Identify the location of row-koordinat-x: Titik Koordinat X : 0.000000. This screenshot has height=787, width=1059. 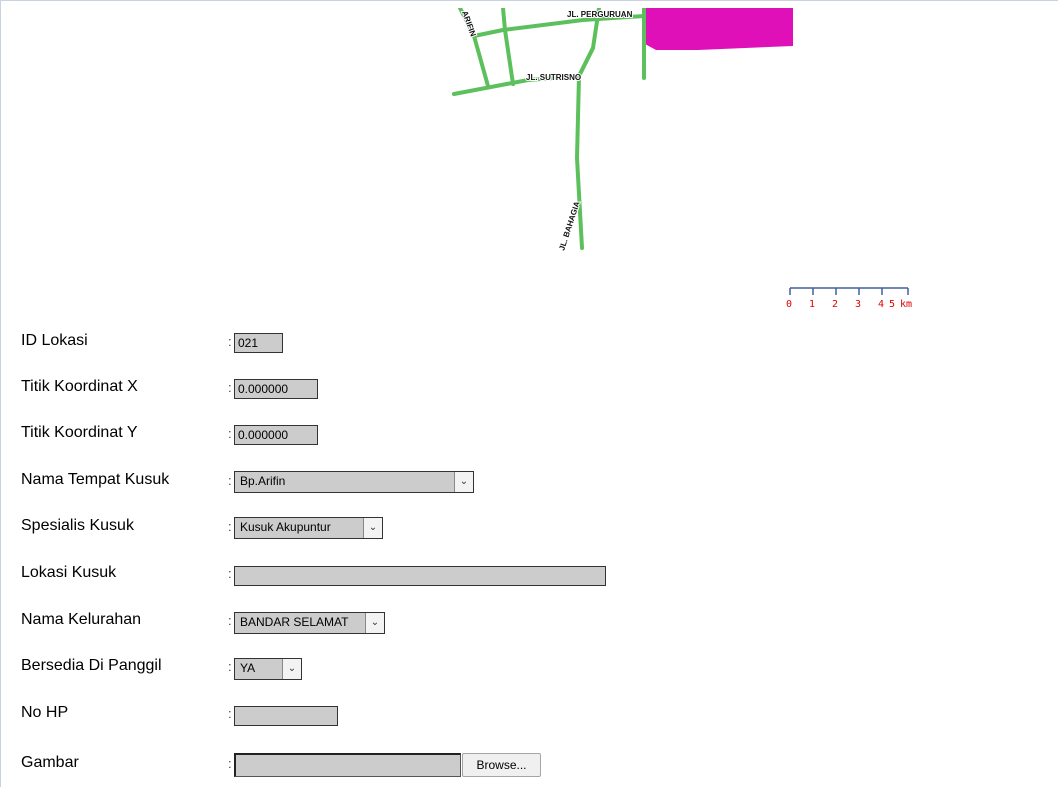
(500, 392).